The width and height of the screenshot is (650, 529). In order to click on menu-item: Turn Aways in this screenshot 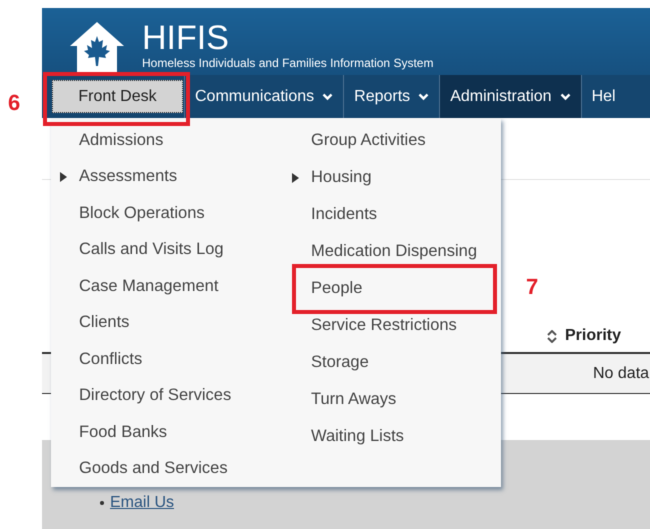, I will do `click(339, 399)`.